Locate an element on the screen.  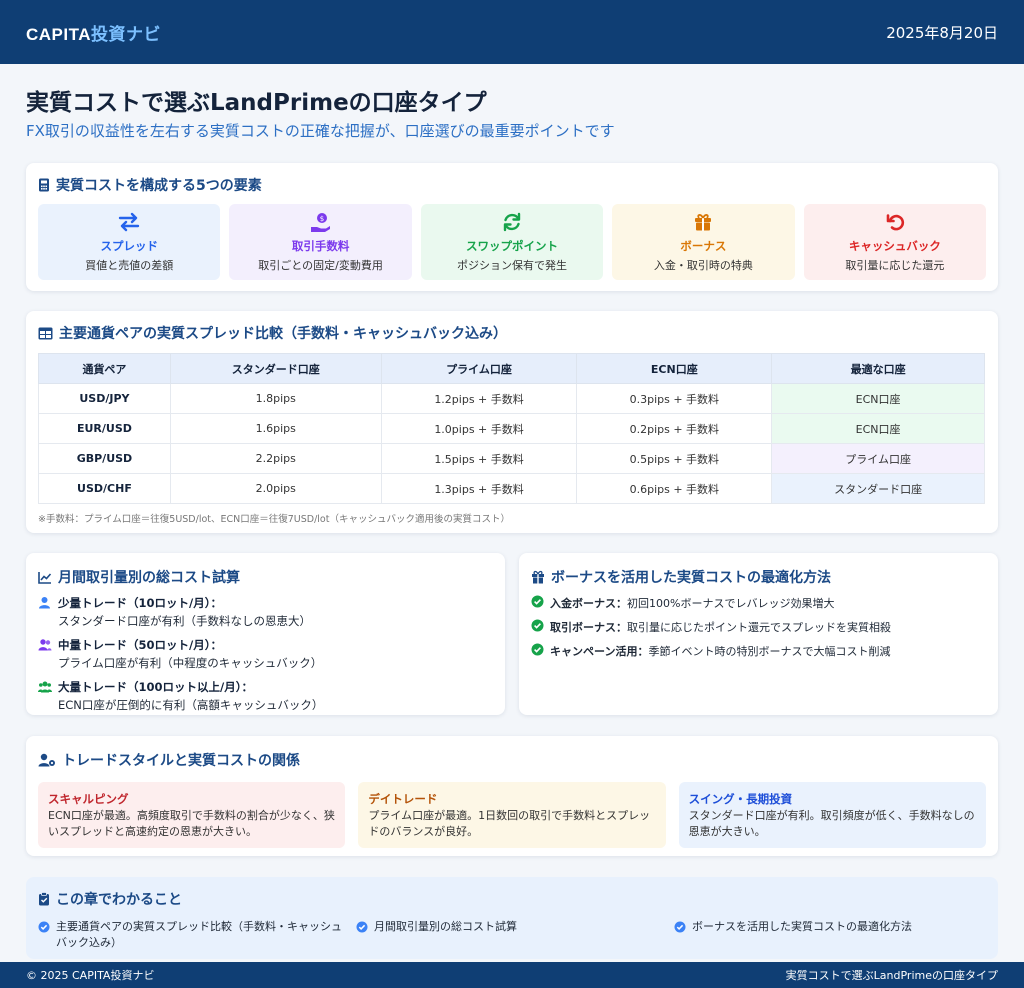
column-header: ECN口座 is located at coordinates (674, 368).